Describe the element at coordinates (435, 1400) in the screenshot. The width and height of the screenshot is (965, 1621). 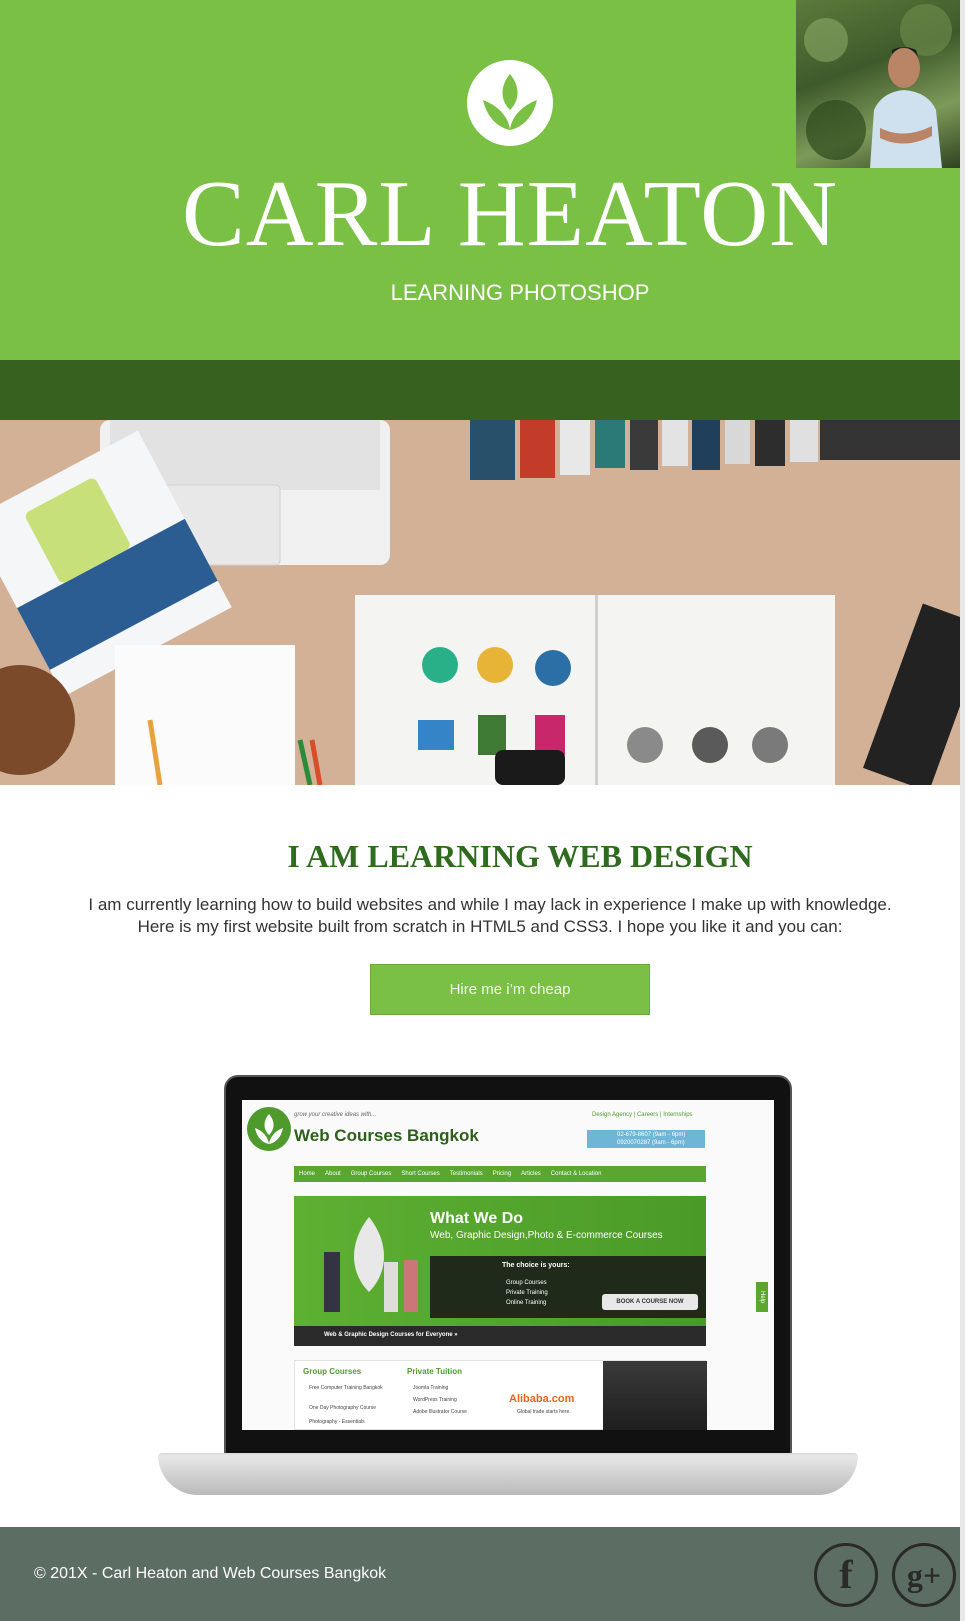
I see `preview-col2-item-2: WordPress Training` at that location.